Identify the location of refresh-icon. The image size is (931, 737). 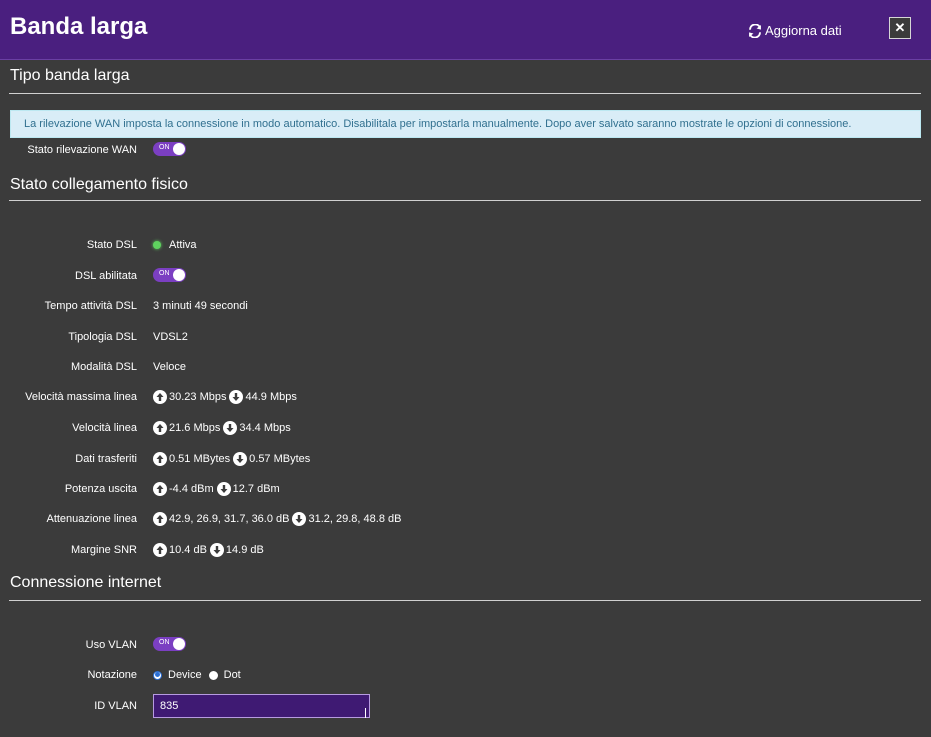
(755, 30).